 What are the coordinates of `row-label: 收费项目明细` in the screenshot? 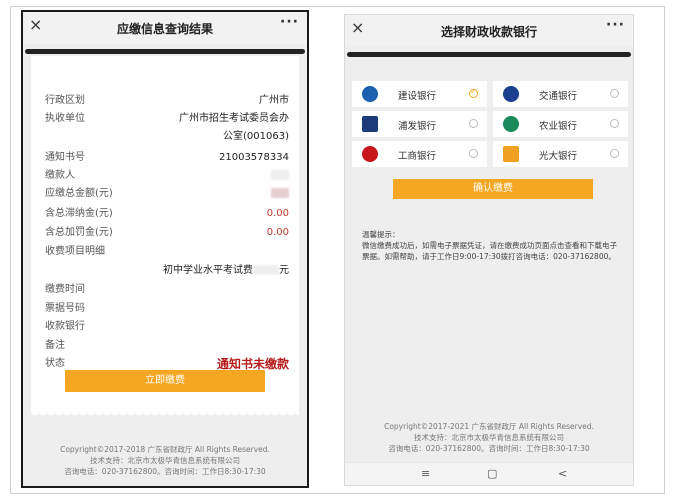 It's located at (75, 251).